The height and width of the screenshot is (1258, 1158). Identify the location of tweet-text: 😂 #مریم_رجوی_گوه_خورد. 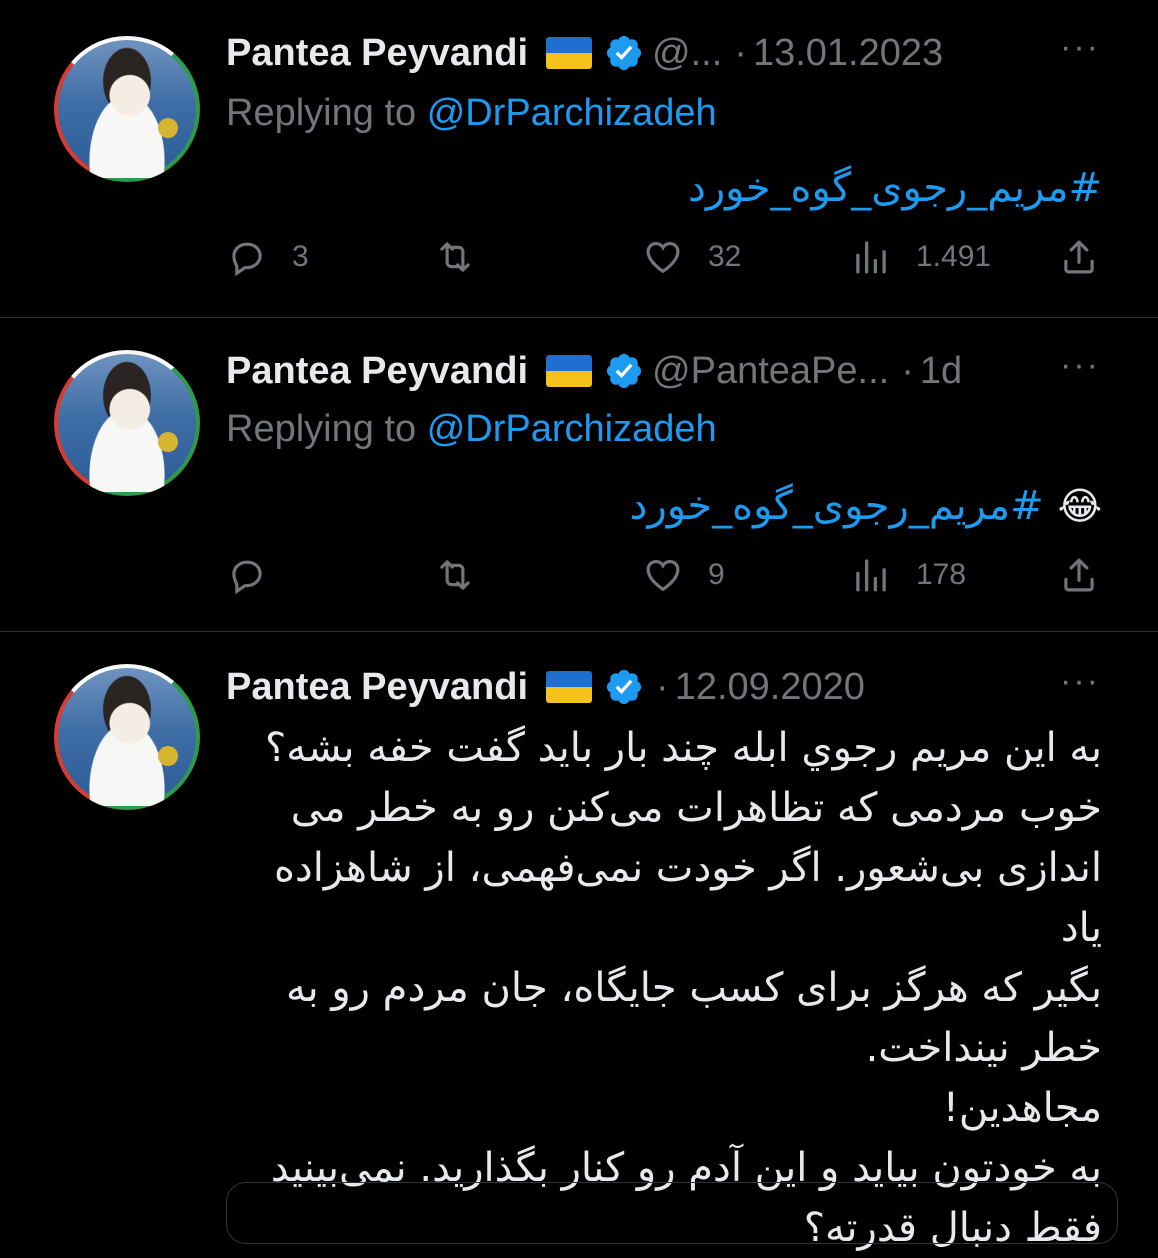
(664, 506).